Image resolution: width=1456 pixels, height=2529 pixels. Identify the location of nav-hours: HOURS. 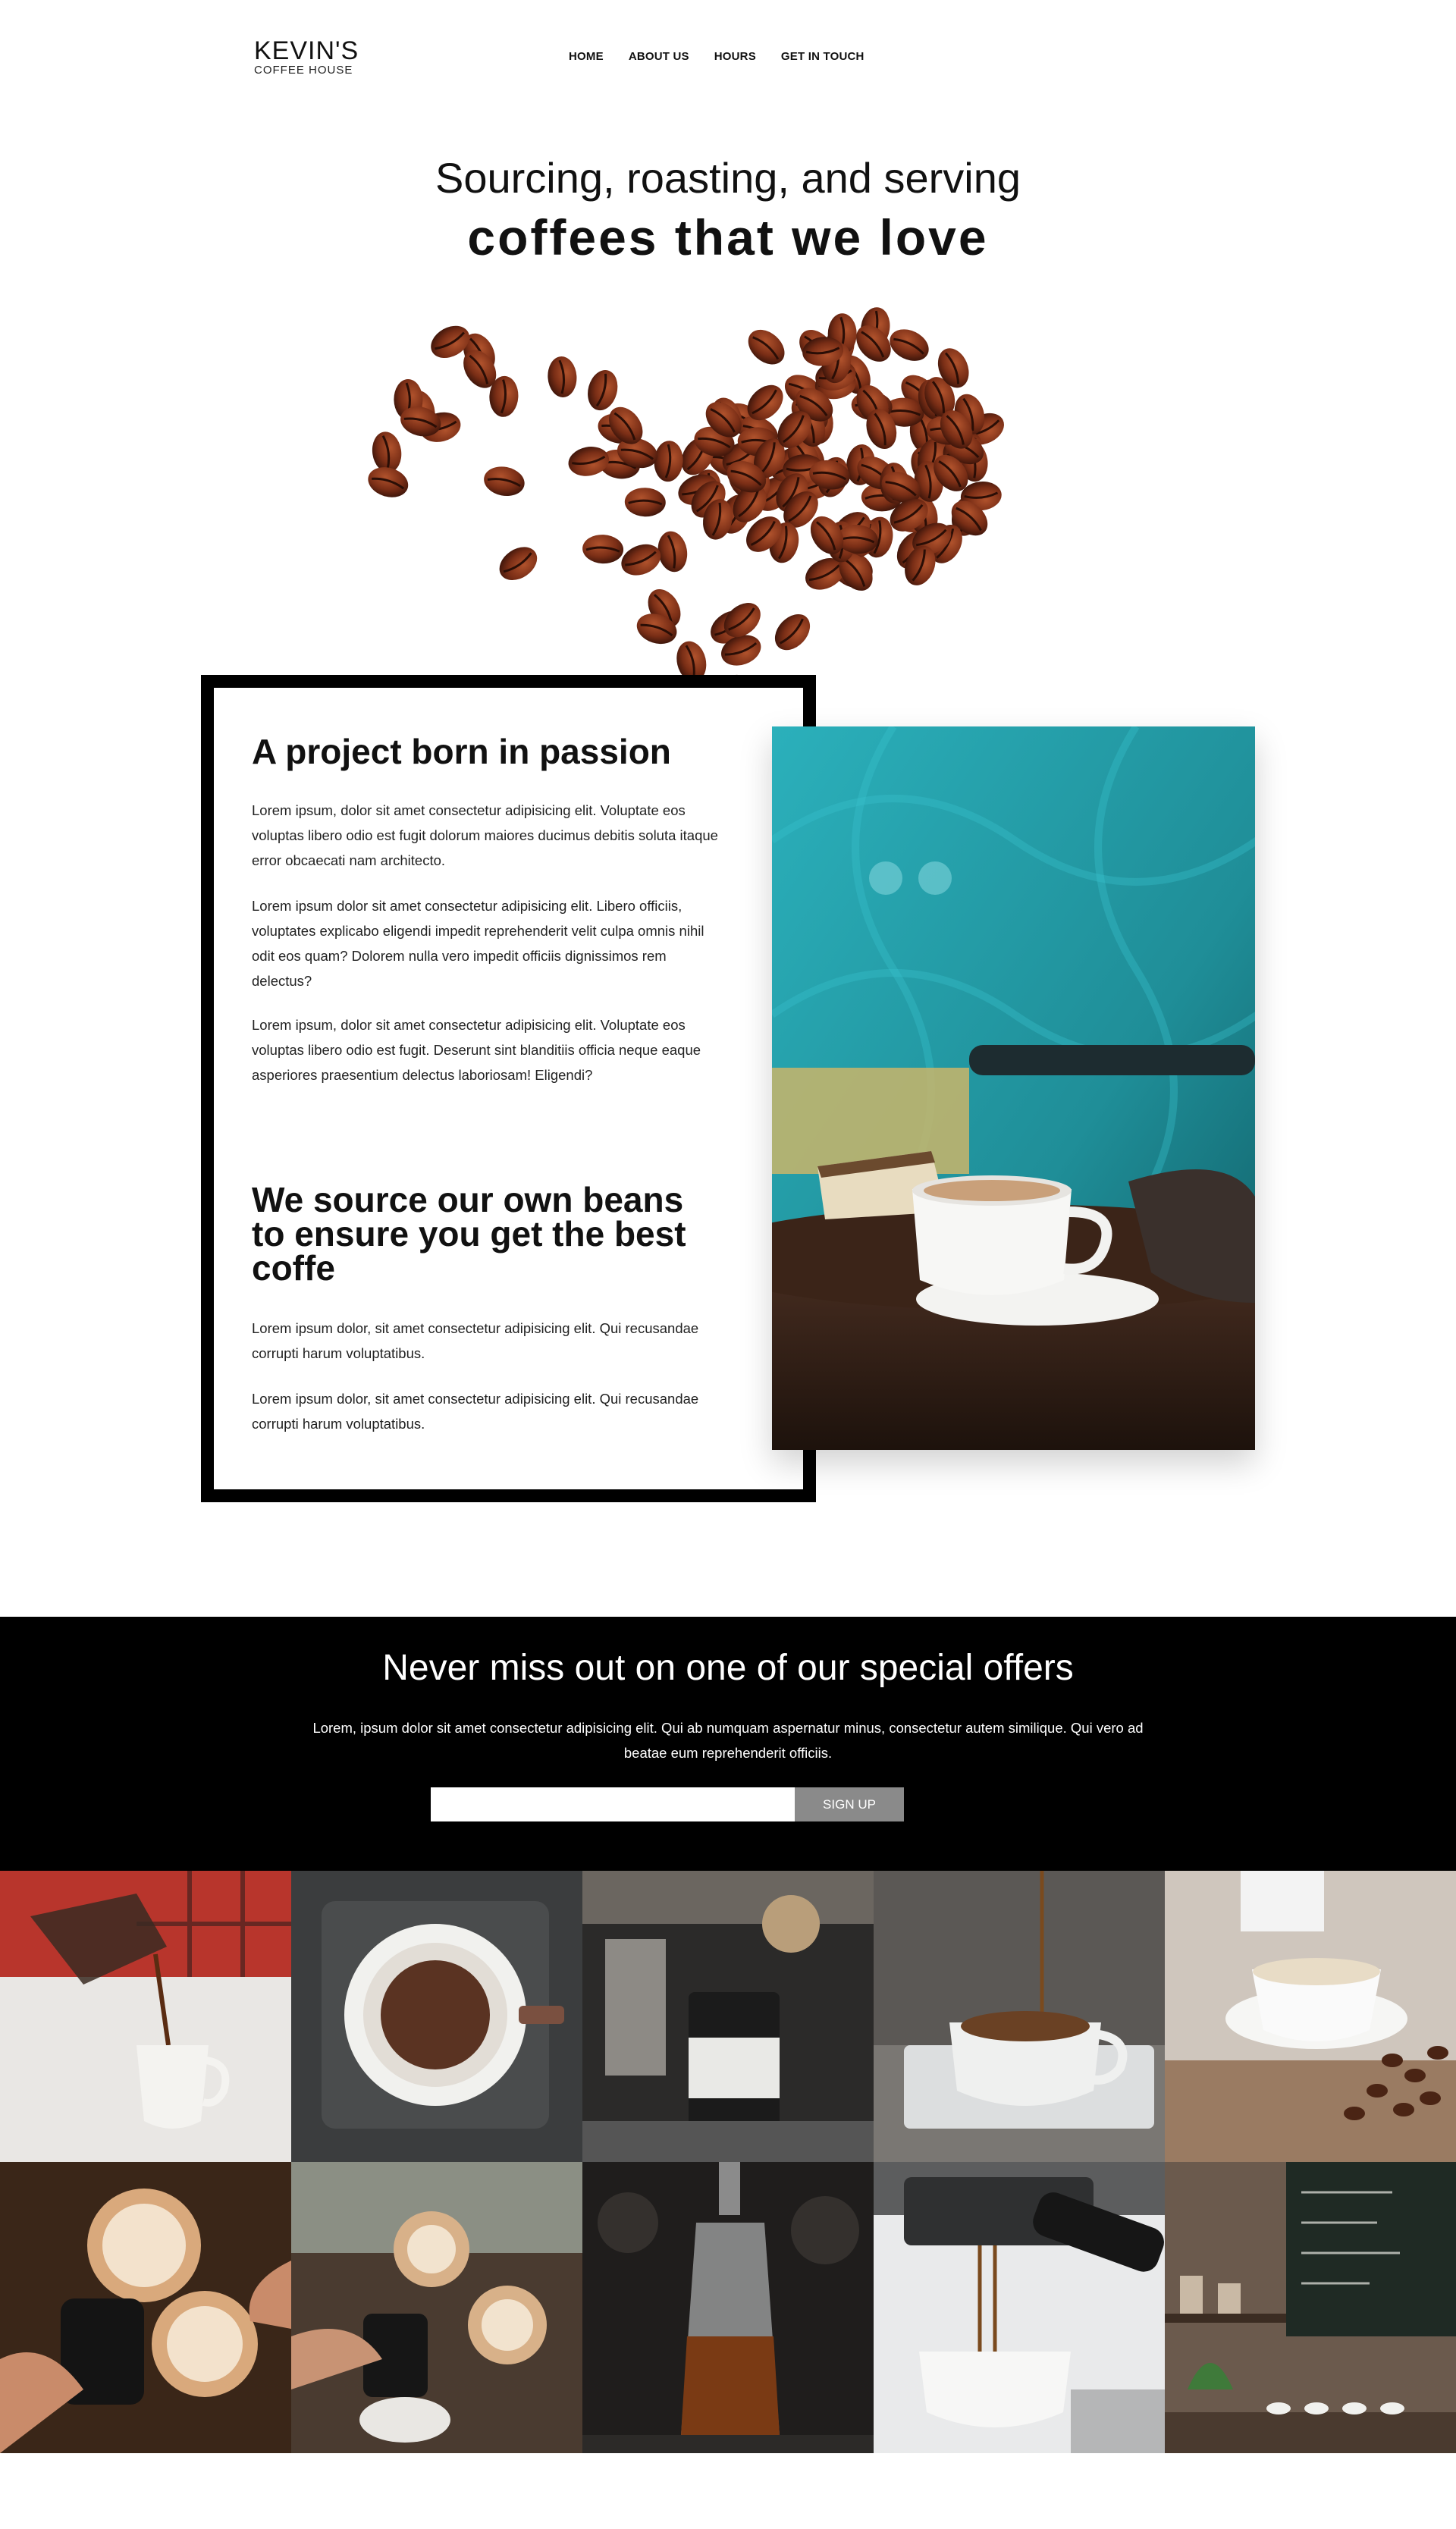
(735, 56).